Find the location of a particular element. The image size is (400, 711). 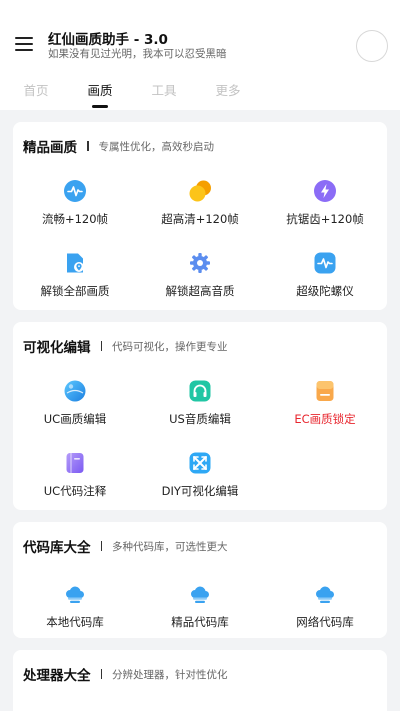

tab-active-indicator is located at coordinates (100, 106).